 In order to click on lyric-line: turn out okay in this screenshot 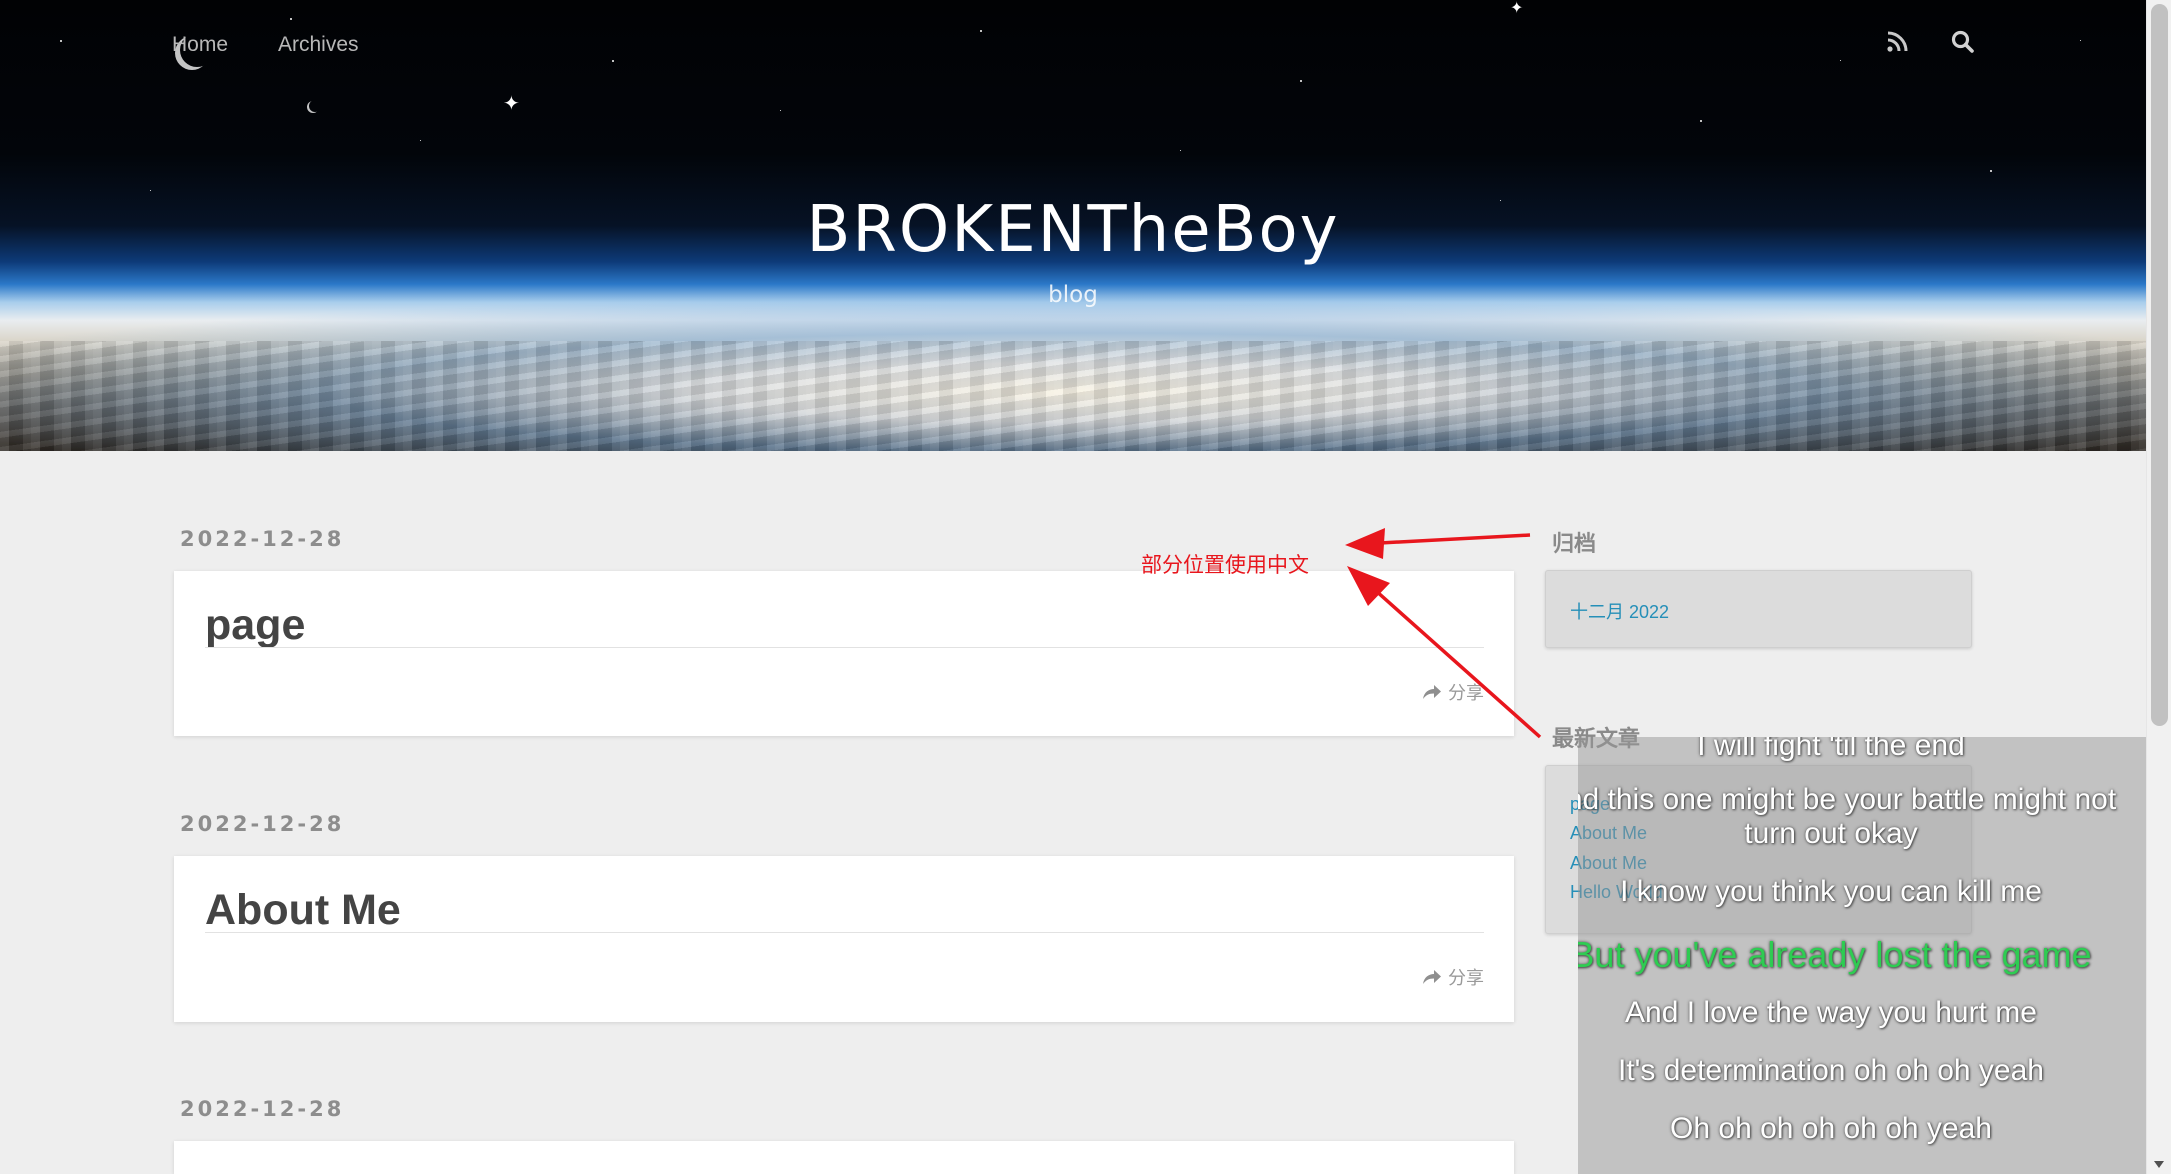, I will do `click(1831, 833)`.